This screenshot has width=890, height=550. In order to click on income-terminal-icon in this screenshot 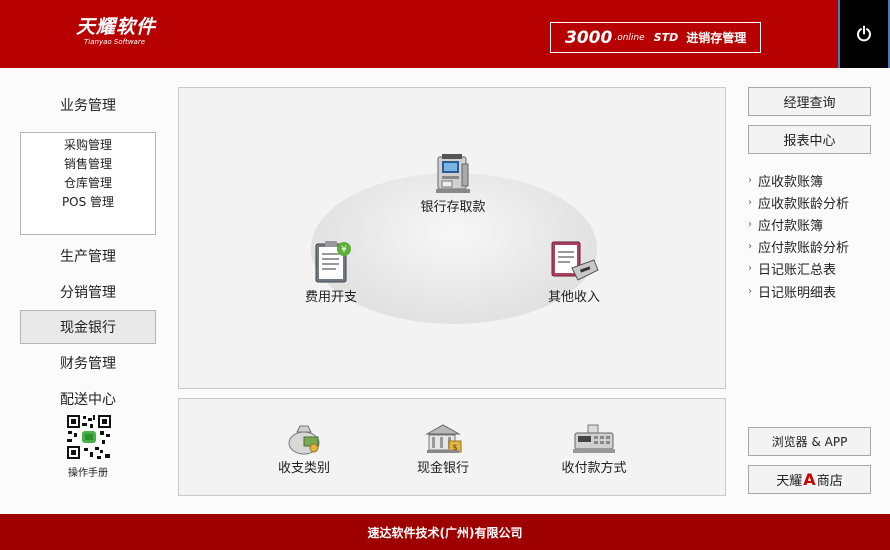, I will do `click(575, 261)`.